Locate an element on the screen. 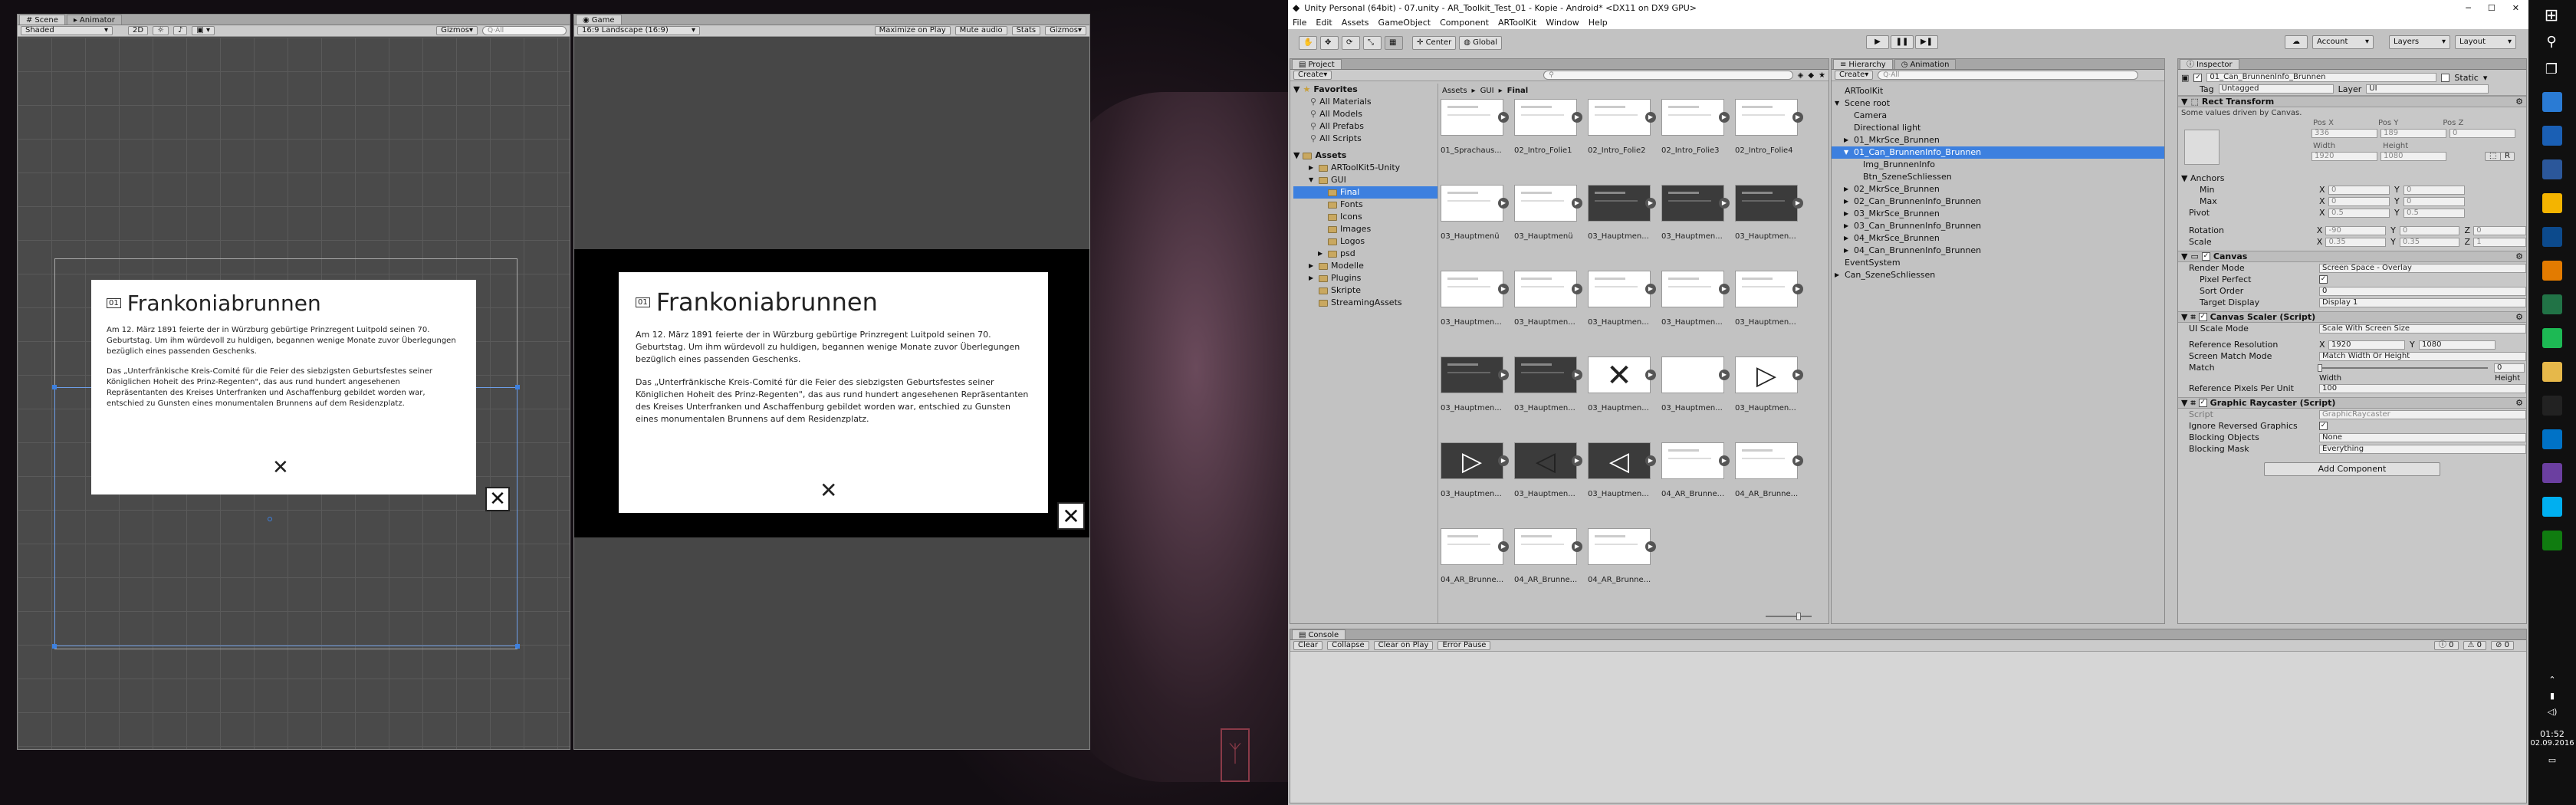 The image size is (2576, 805). tab-scene: # Scene is located at coordinates (42, 20).